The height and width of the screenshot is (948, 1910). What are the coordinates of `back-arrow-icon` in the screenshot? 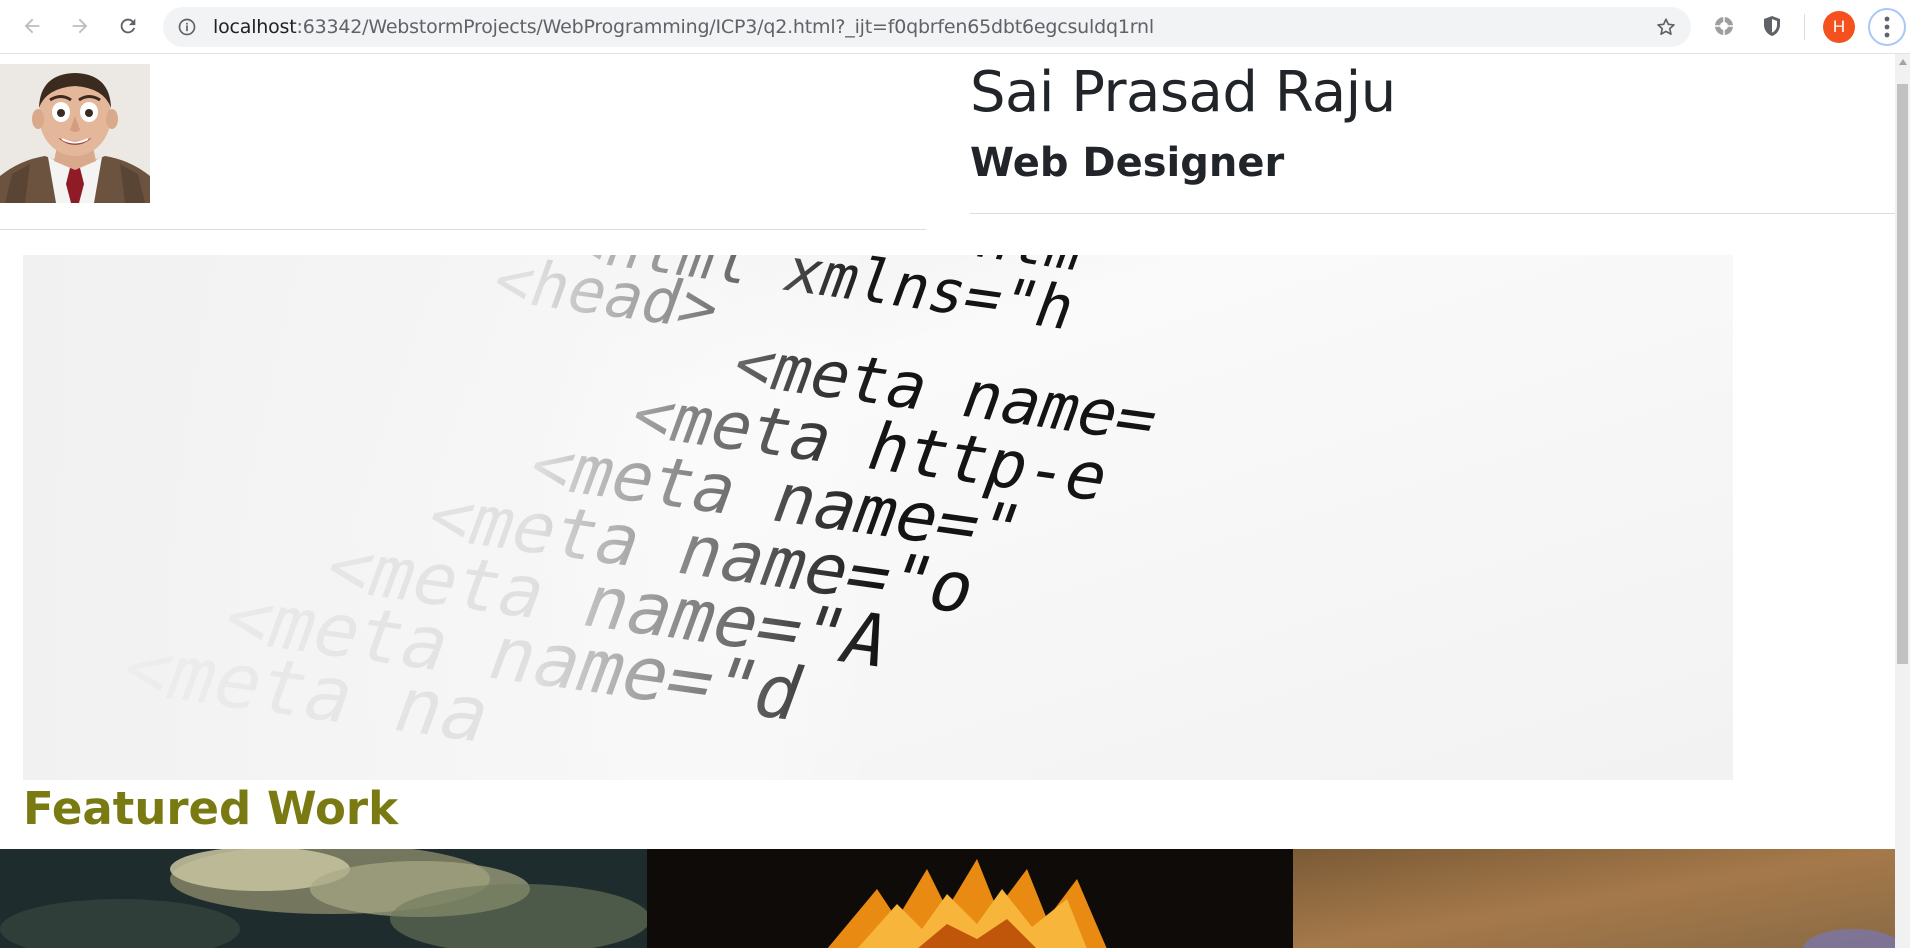 It's located at (32, 26).